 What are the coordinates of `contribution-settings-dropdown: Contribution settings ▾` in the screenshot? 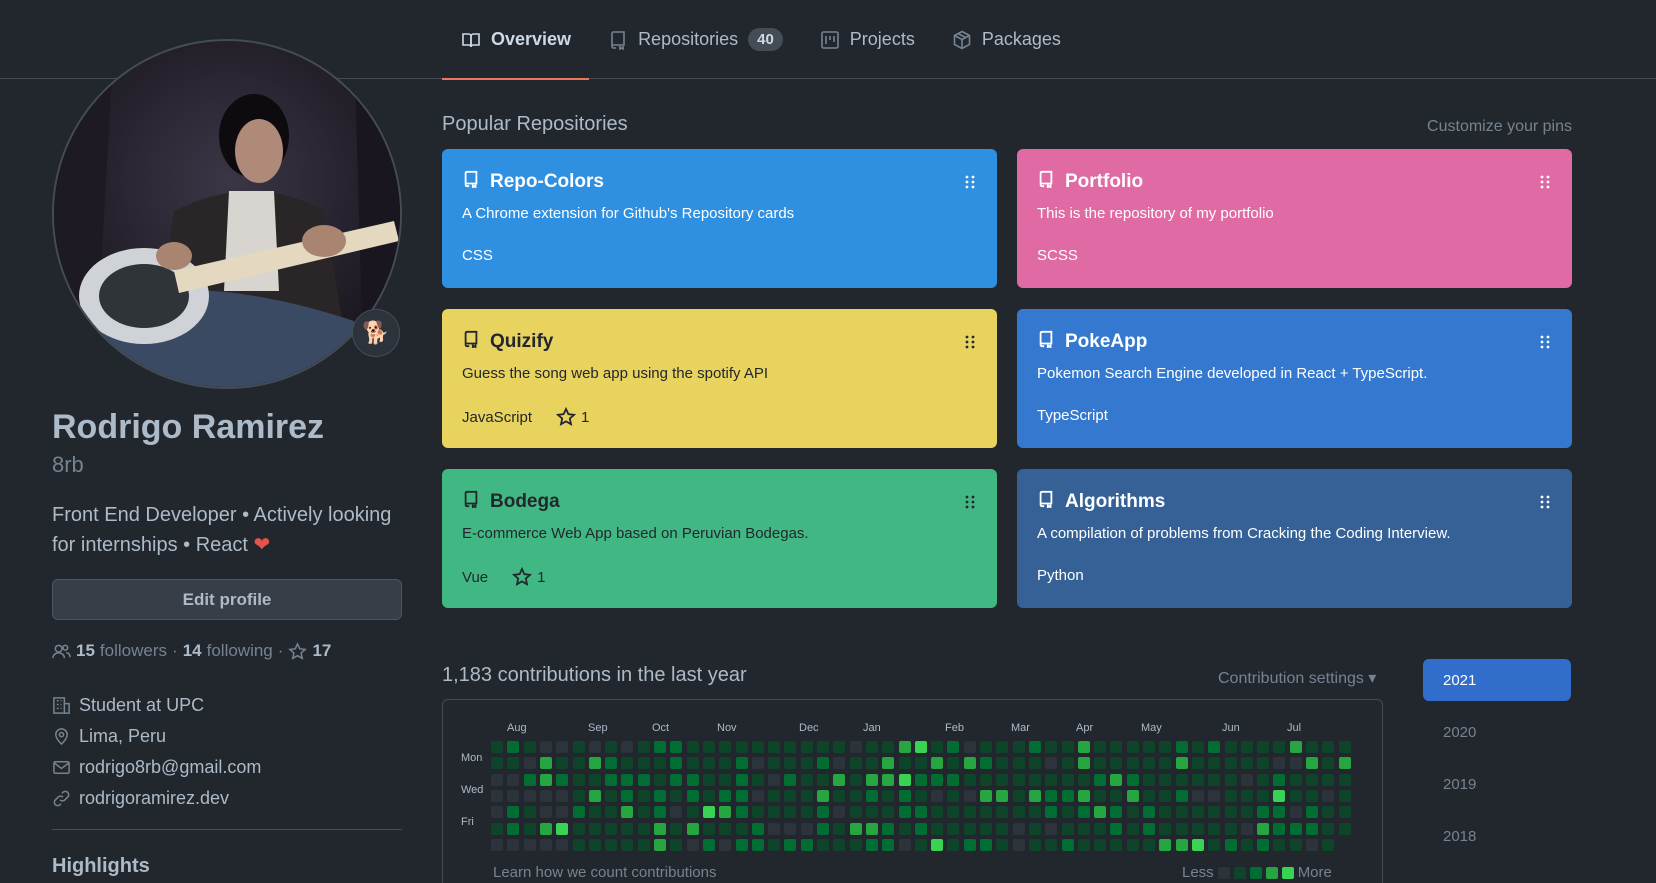 It's located at (1297, 678).